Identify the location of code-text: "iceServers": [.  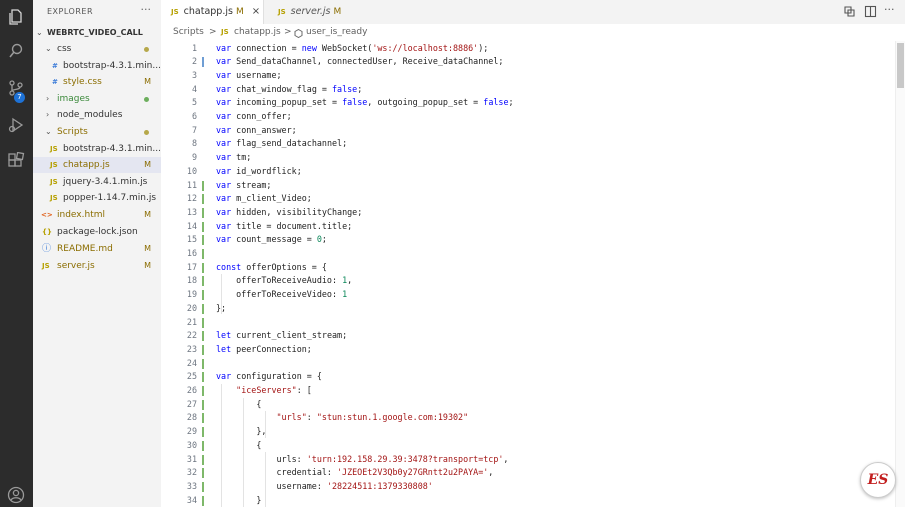
(274, 390).